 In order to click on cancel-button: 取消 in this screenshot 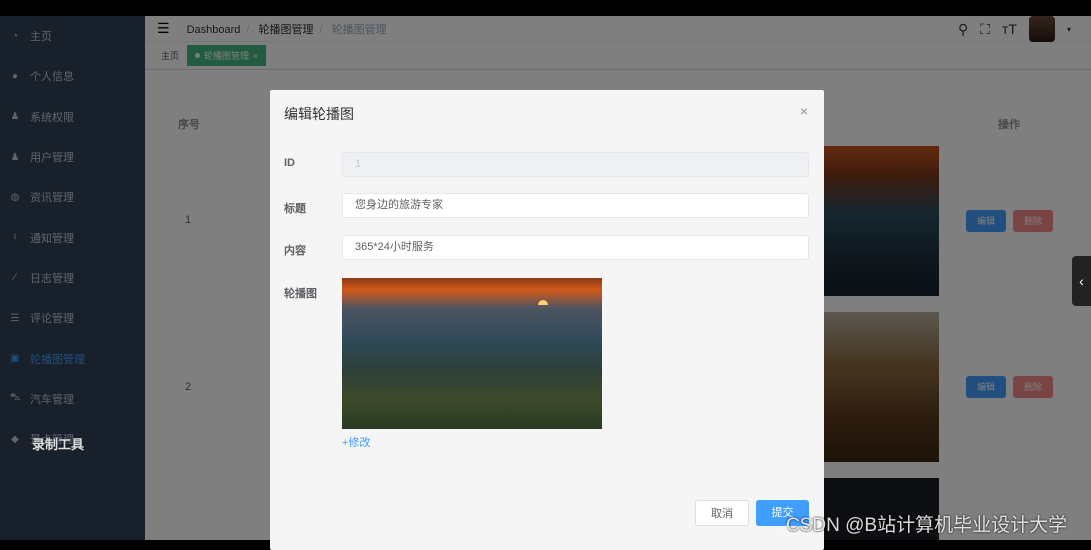, I will do `click(722, 513)`.